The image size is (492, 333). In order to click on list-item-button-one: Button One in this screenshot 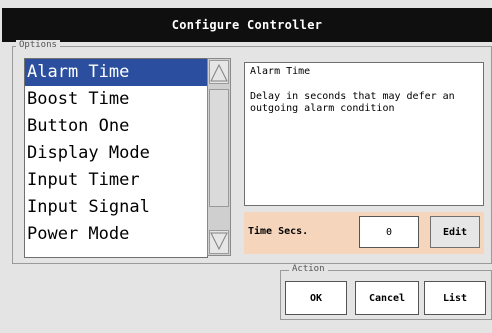, I will do `click(116, 126)`.